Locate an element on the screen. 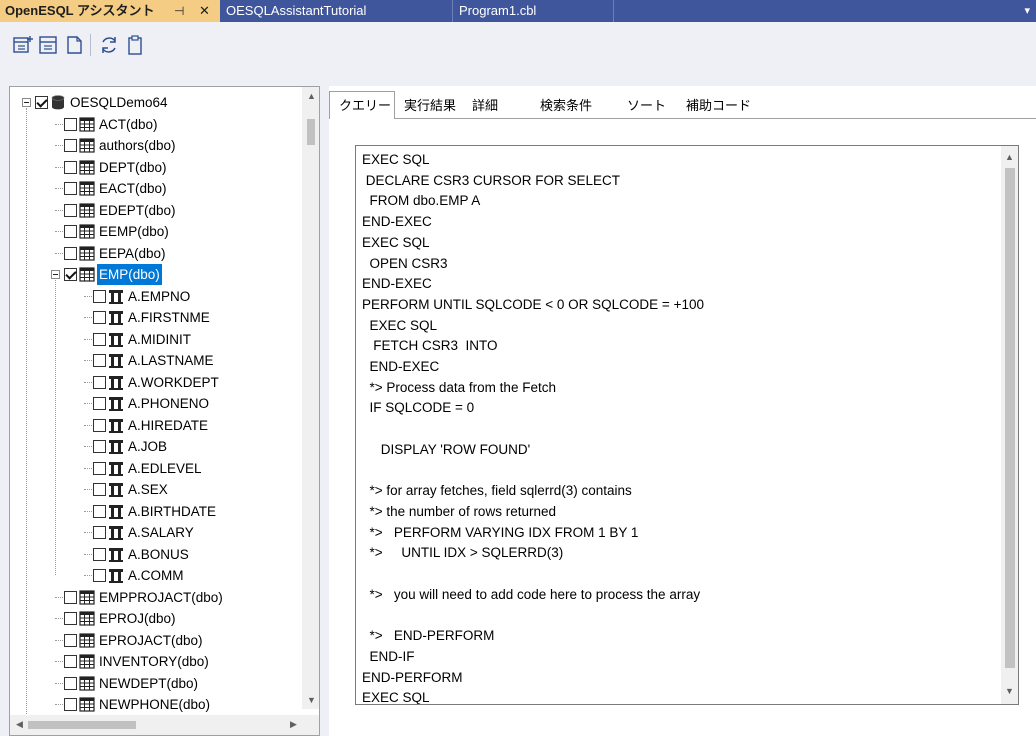 This screenshot has width=1036, height=736. code-line: DECLARE CSR3 CURSOR FOR SELECT is located at coordinates (491, 180).